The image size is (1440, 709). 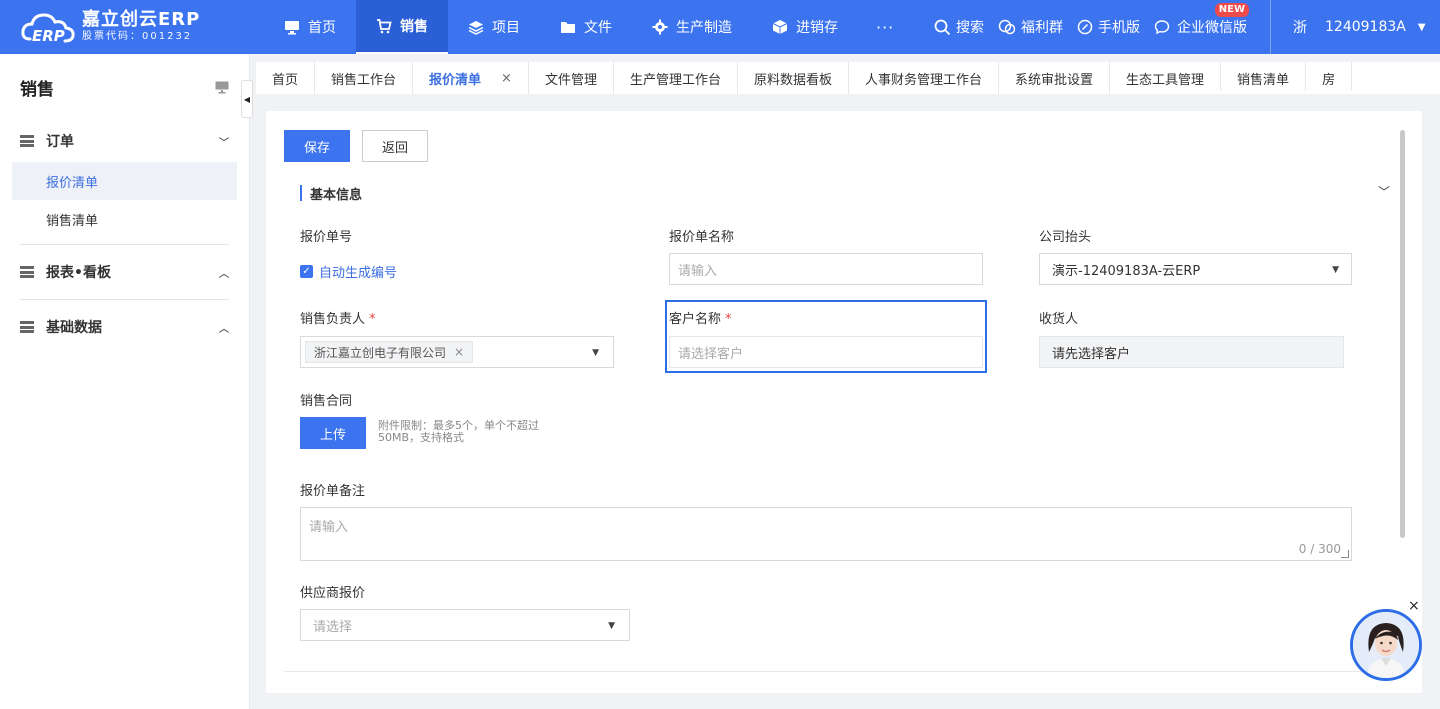 What do you see at coordinates (826, 269) in the screenshot?
I see `quote-name-input: 请输入` at bounding box center [826, 269].